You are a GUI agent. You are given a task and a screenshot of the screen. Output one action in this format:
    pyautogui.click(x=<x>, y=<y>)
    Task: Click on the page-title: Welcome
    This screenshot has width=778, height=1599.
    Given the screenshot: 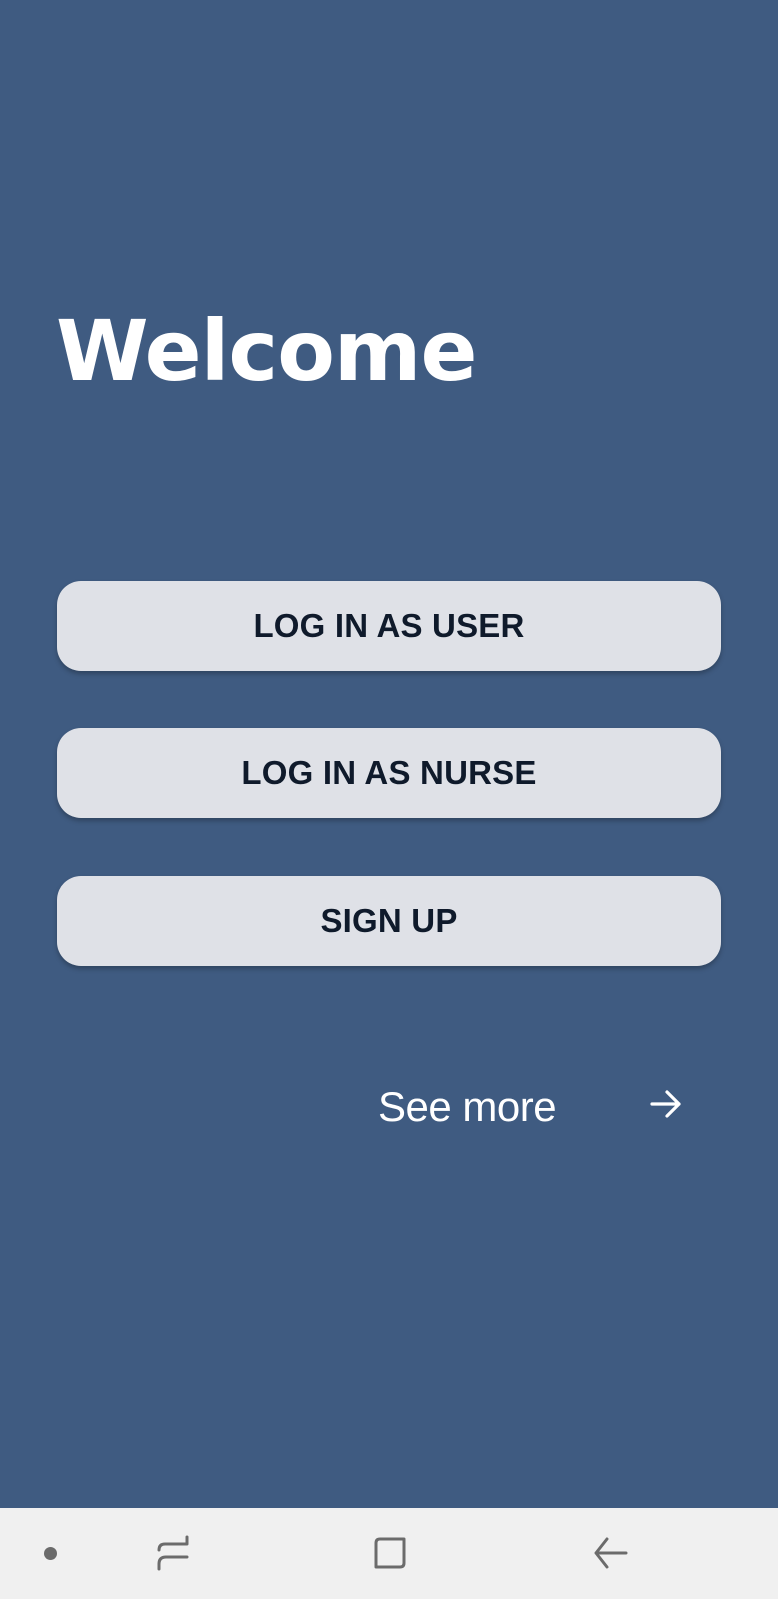 What is the action you would take?
    pyautogui.click(x=266, y=351)
    